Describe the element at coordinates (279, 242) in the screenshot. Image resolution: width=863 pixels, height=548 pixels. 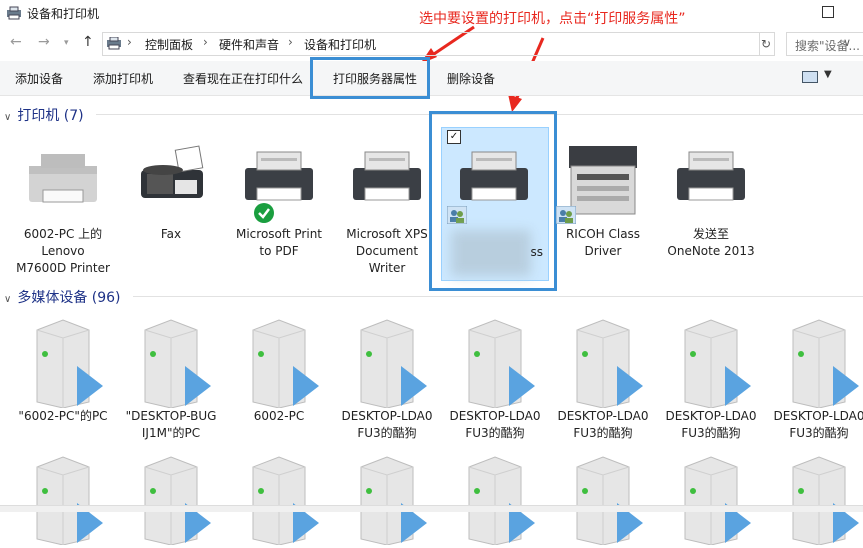
I see `printer-label: Microsoft Print to PDF` at that location.